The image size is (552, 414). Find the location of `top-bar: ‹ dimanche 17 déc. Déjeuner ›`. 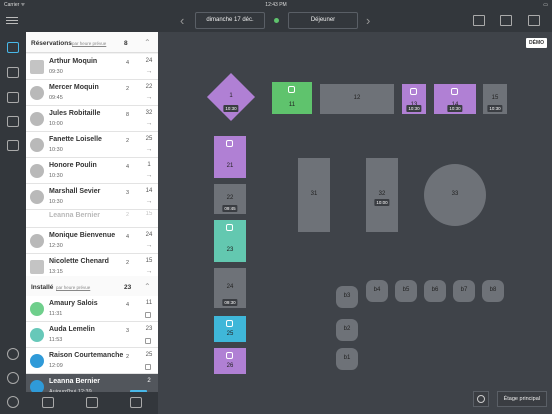

top-bar: ‹ dimanche 17 déc. Déjeuner › is located at coordinates (276, 21).